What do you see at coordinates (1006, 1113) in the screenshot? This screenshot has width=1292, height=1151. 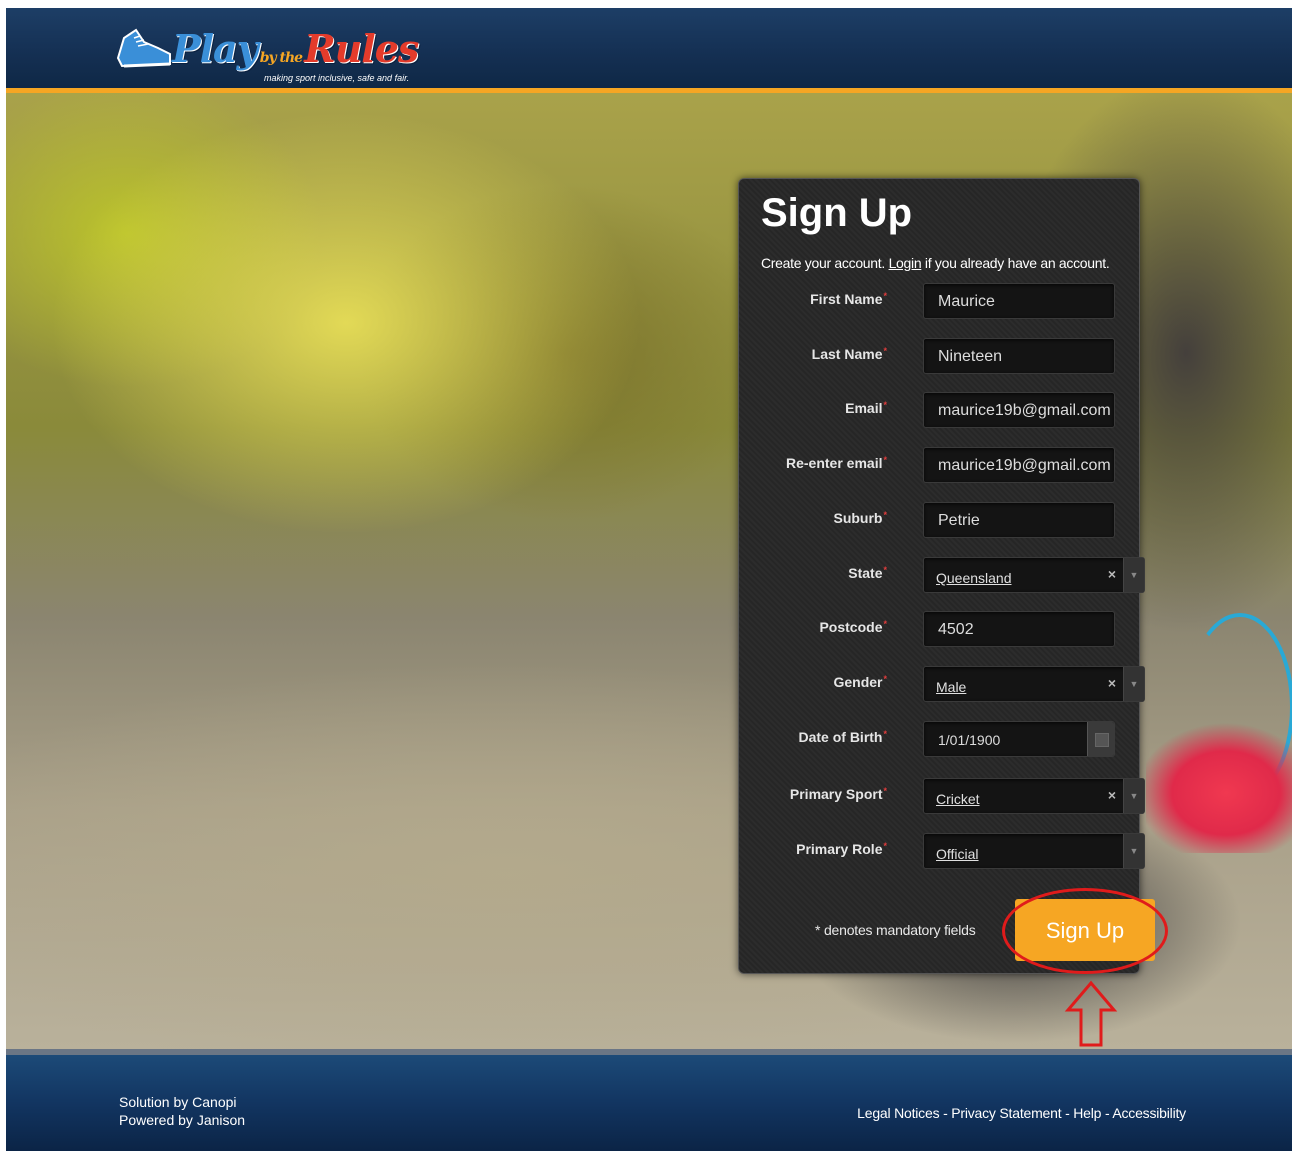 I see `privacy-statement-link: Privacy Statement` at bounding box center [1006, 1113].